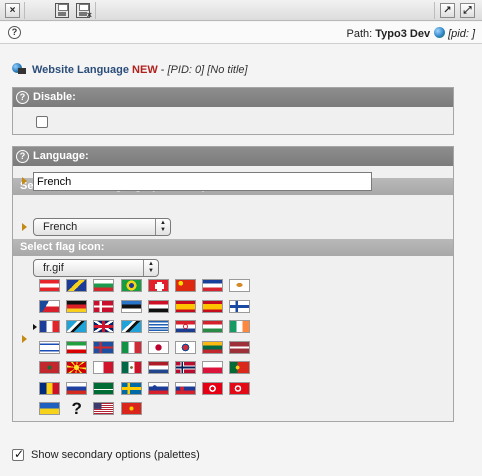 This screenshot has width=482, height=476. What do you see at coordinates (49, 306) in the screenshot?
I see `flag-icon-cz` at bounding box center [49, 306].